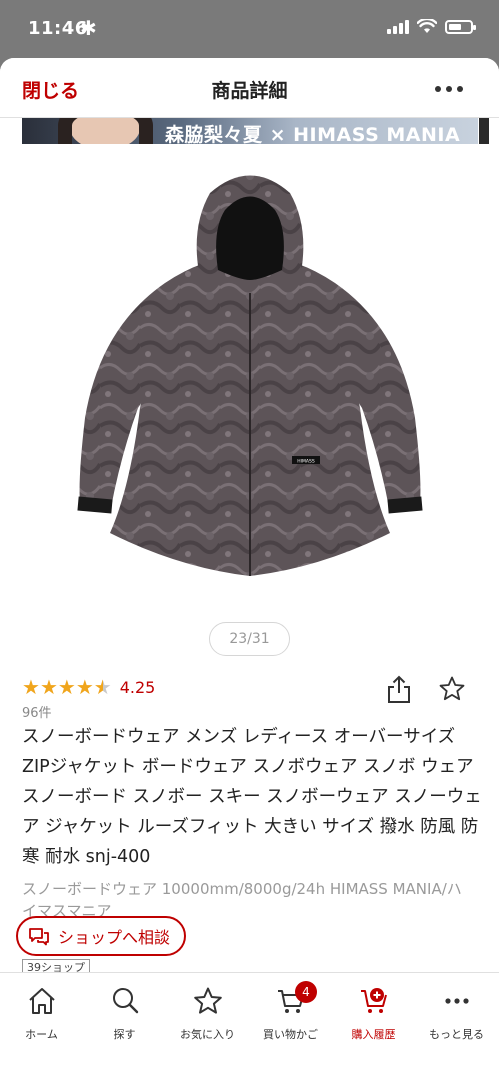  What do you see at coordinates (455, 26) in the screenshot?
I see `battery-level` at bounding box center [455, 26].